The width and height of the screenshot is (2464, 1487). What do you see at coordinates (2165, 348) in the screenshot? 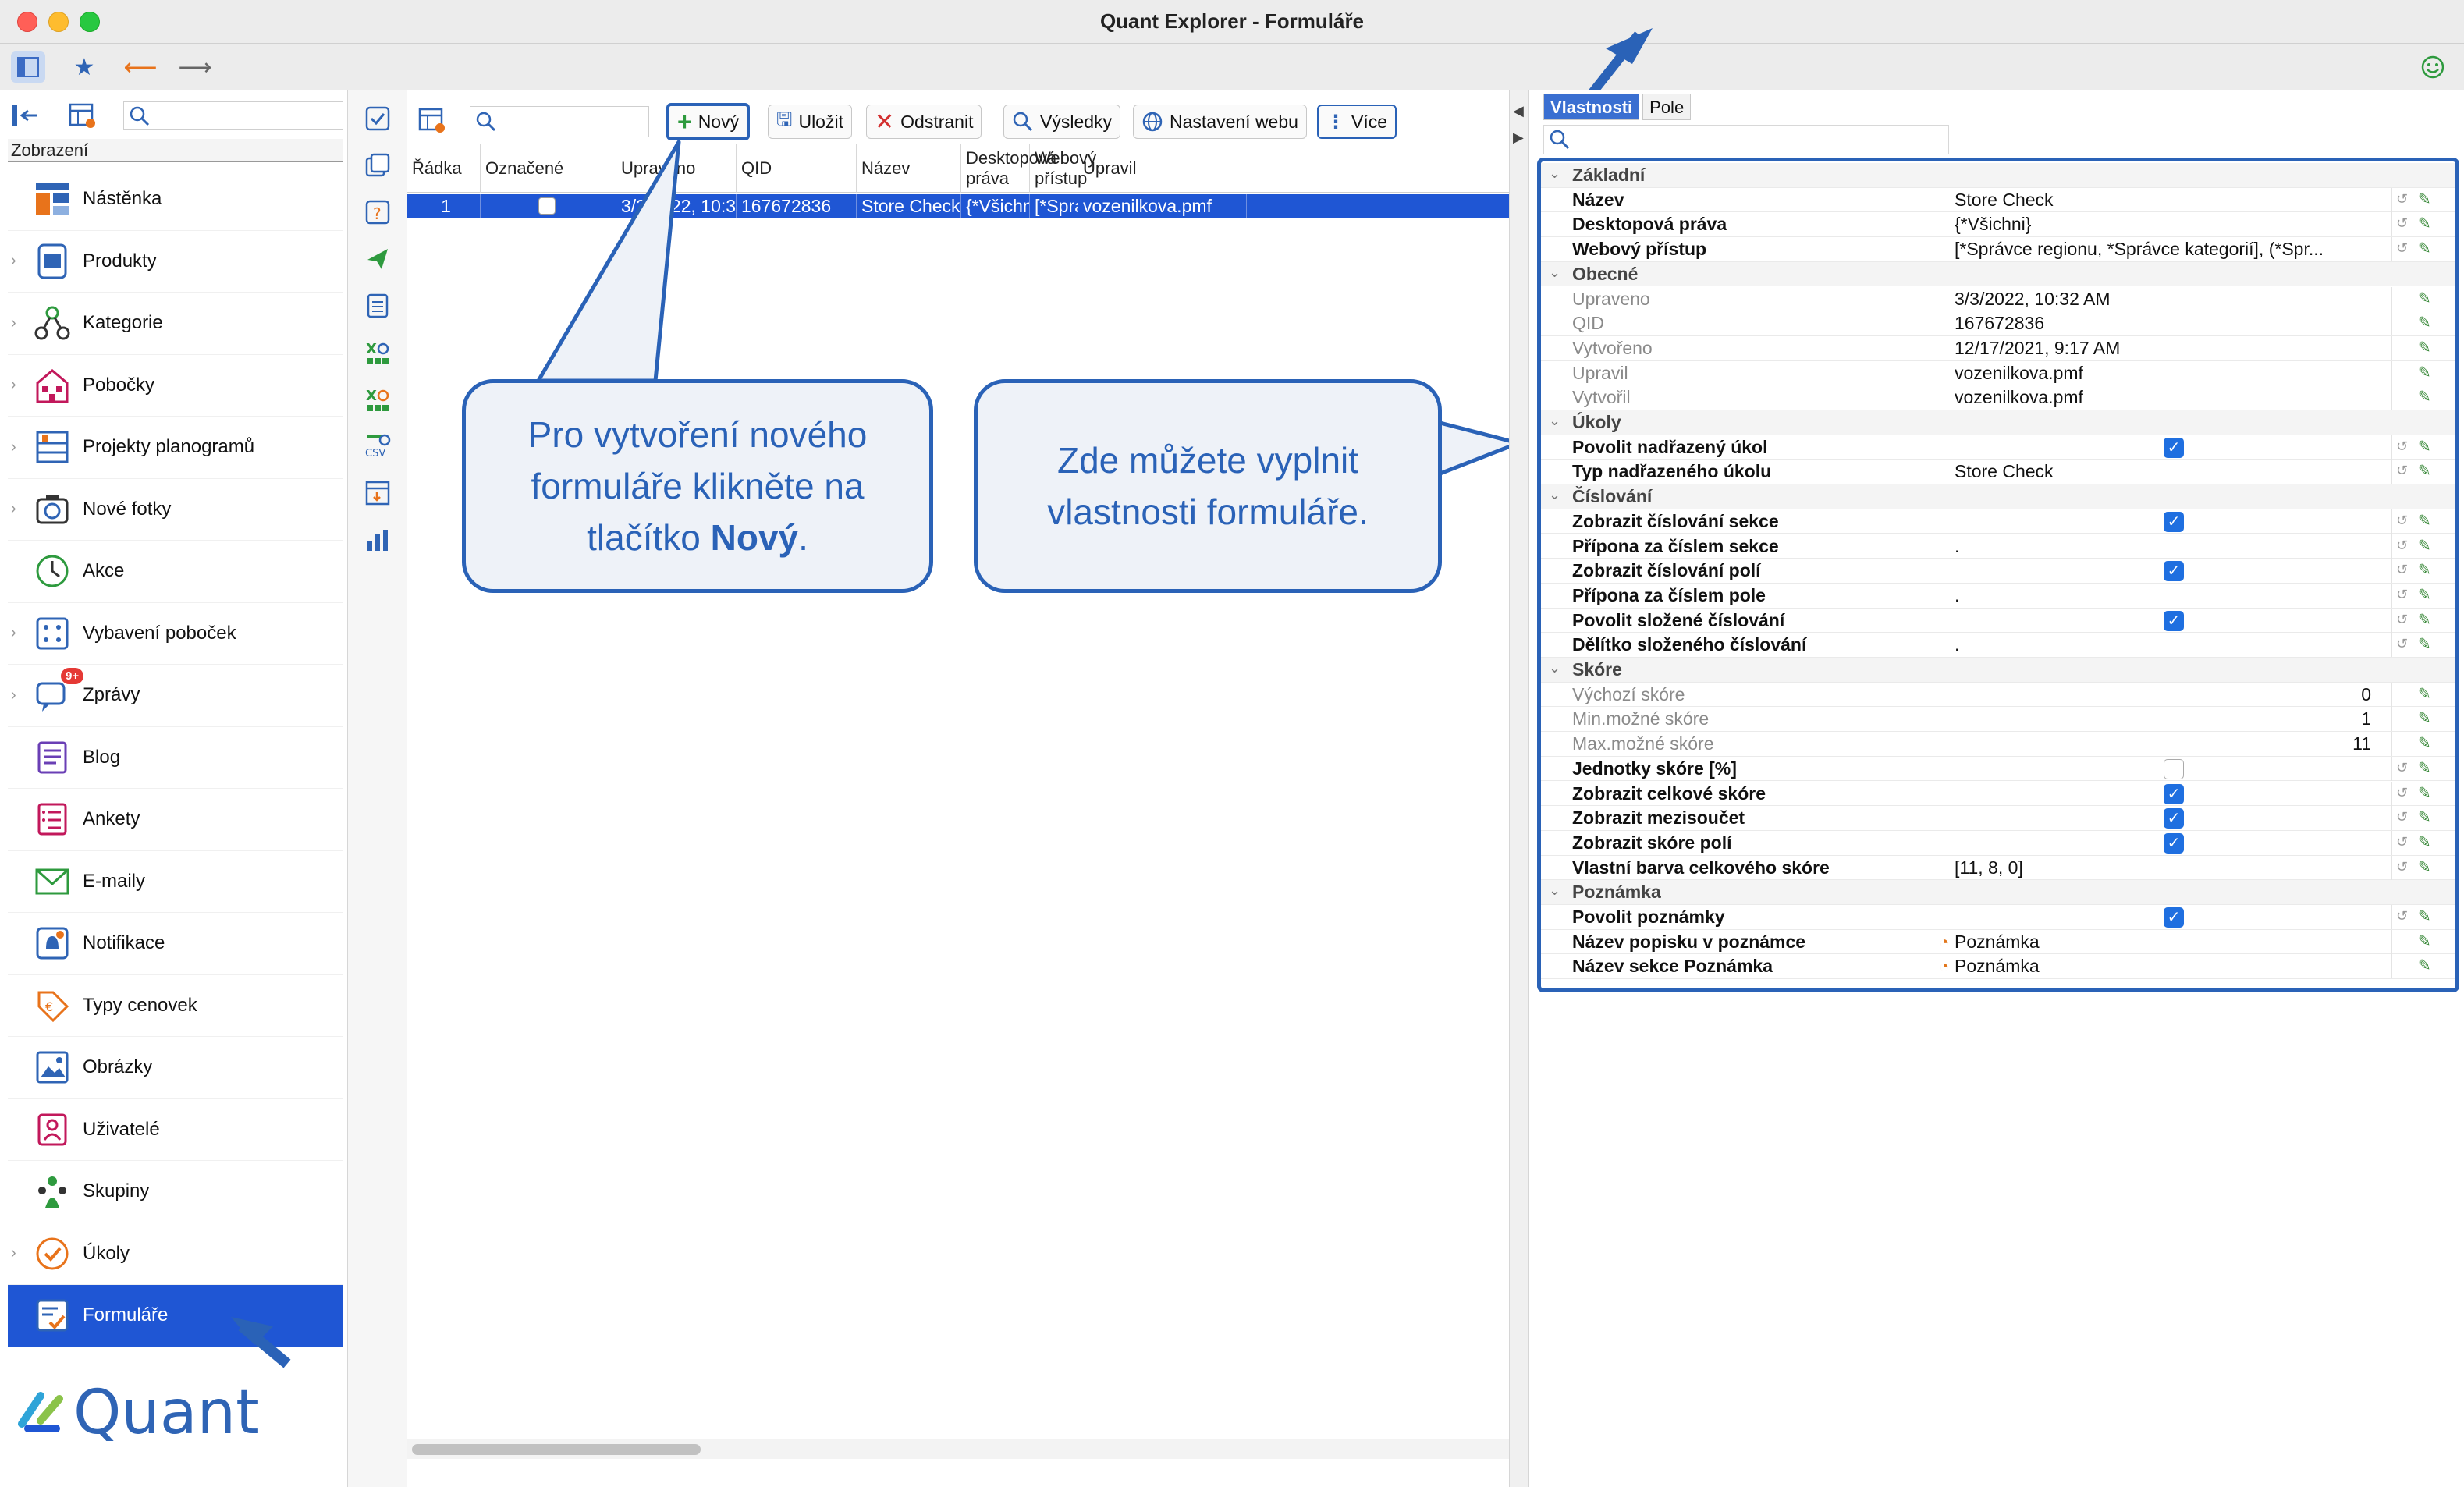
I see `property-value: 12/17/2021, 9:17 AM` at bounding box center [2165, 348].